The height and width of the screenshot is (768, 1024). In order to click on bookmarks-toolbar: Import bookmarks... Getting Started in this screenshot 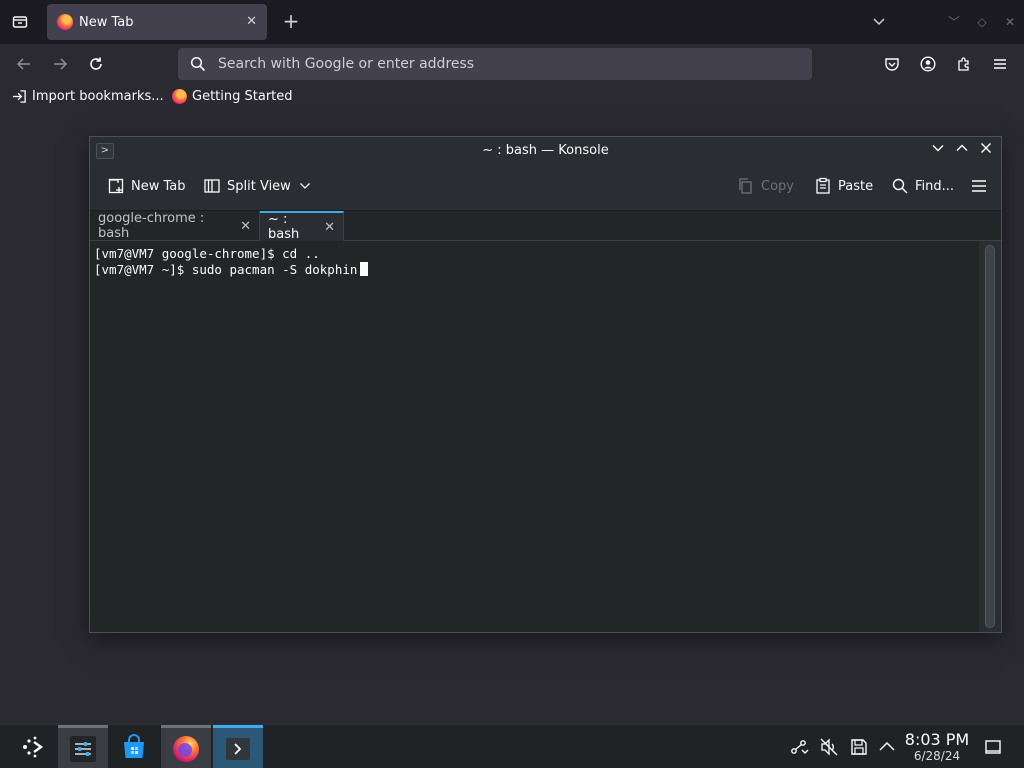, I will do `click(512, 98)`.